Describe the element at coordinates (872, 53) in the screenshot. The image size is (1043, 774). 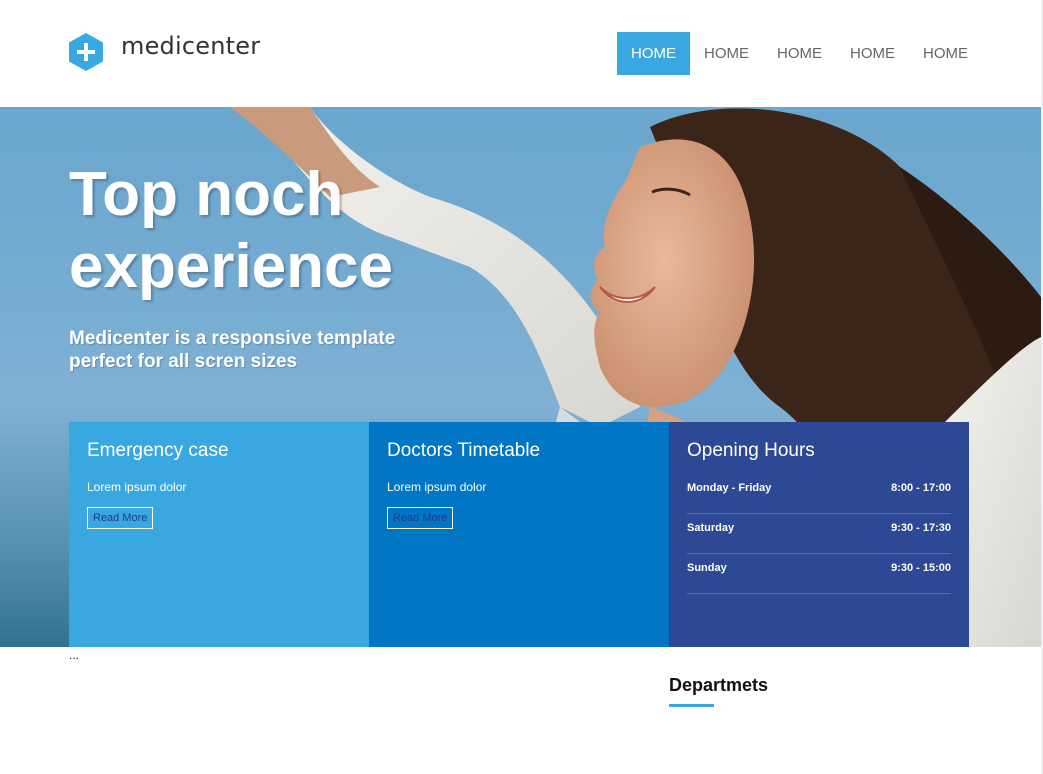
I see `nav-item-home-4: HOME` at that location.